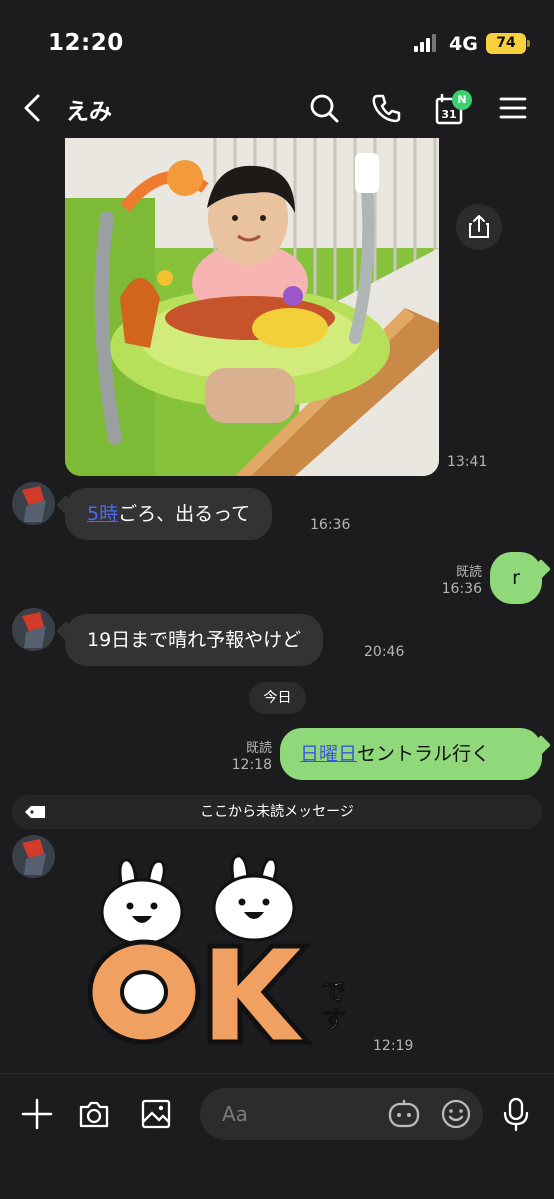 The height and width of the screenshot is (1199, 554). I want to click on message-text: 19日まで晴れ予報やけど, so click(194, 640).